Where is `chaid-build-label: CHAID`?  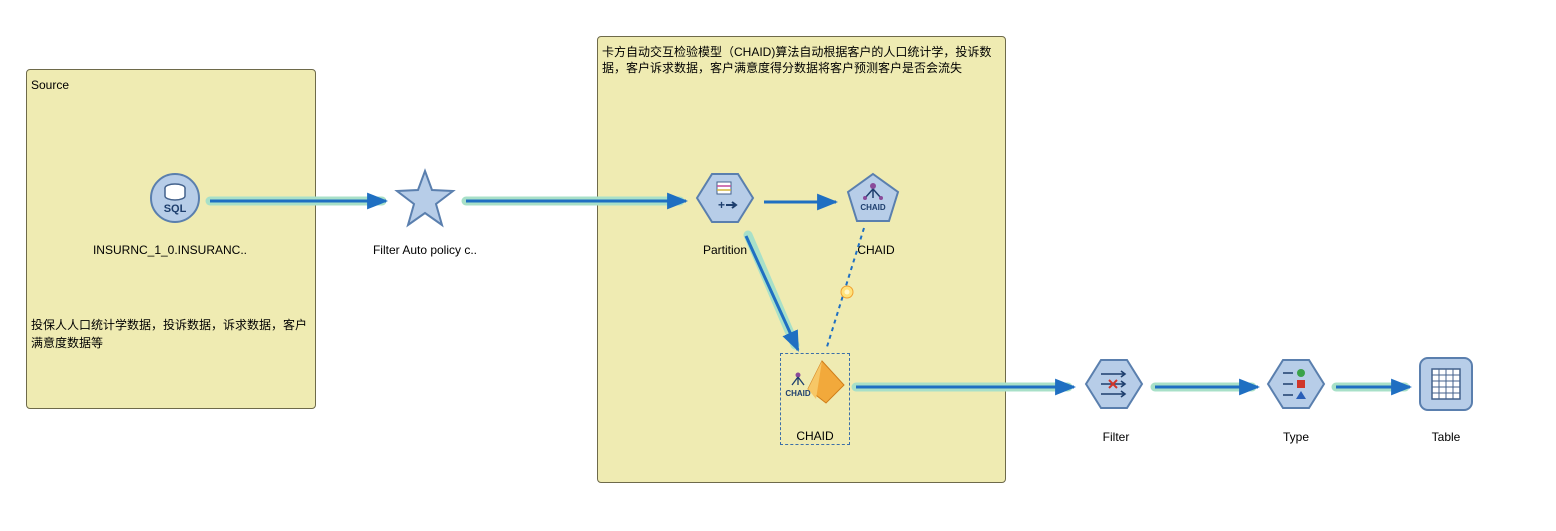 chaid-build-label: CHAID is located at coordinates (876, 250).